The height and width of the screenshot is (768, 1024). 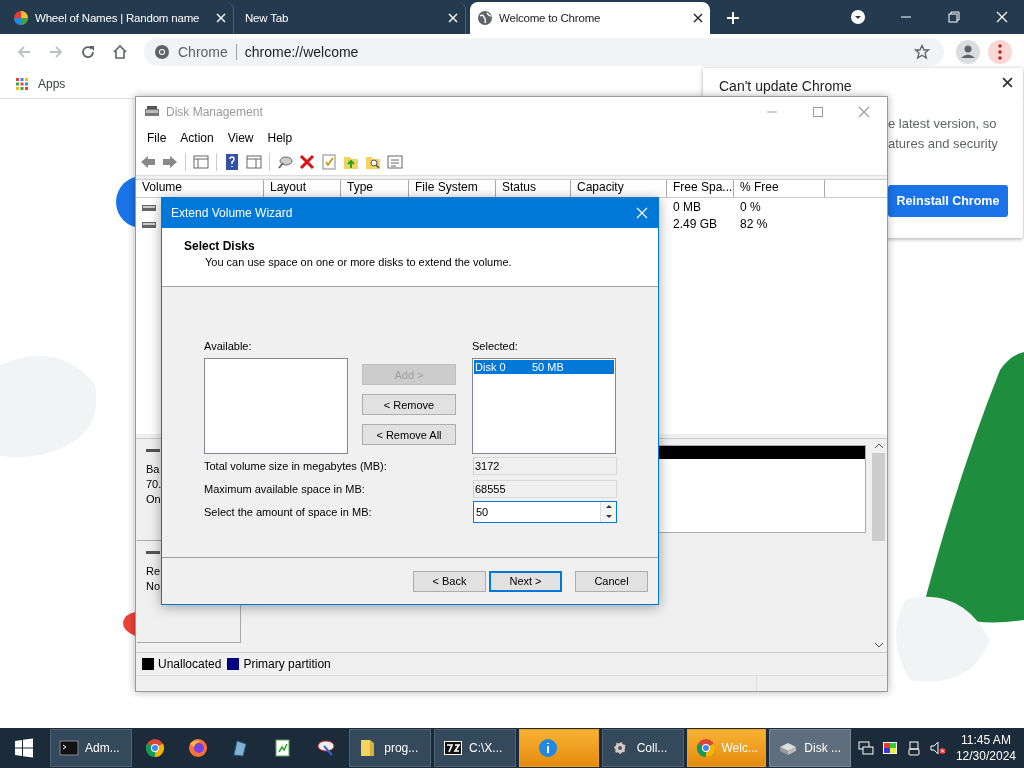 I want to click on menu-item: File, so click(x=157, y=138).